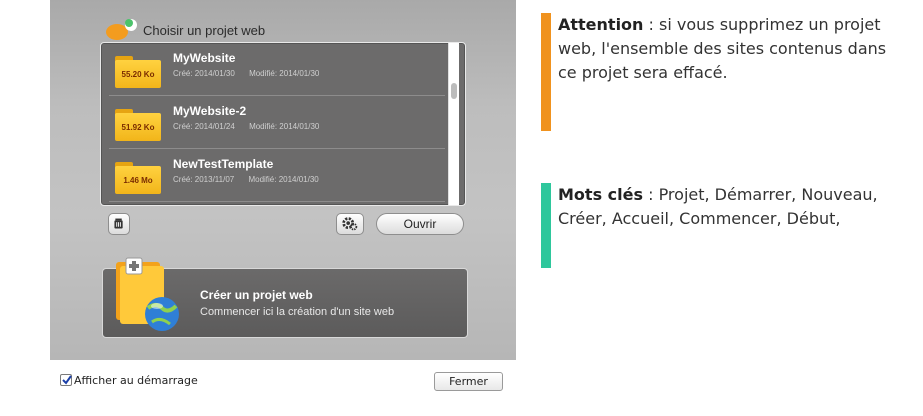  I want to click on project-dates: Créé: 2014/01/24 Modifié: 2014/01/30, so click(252, 126).